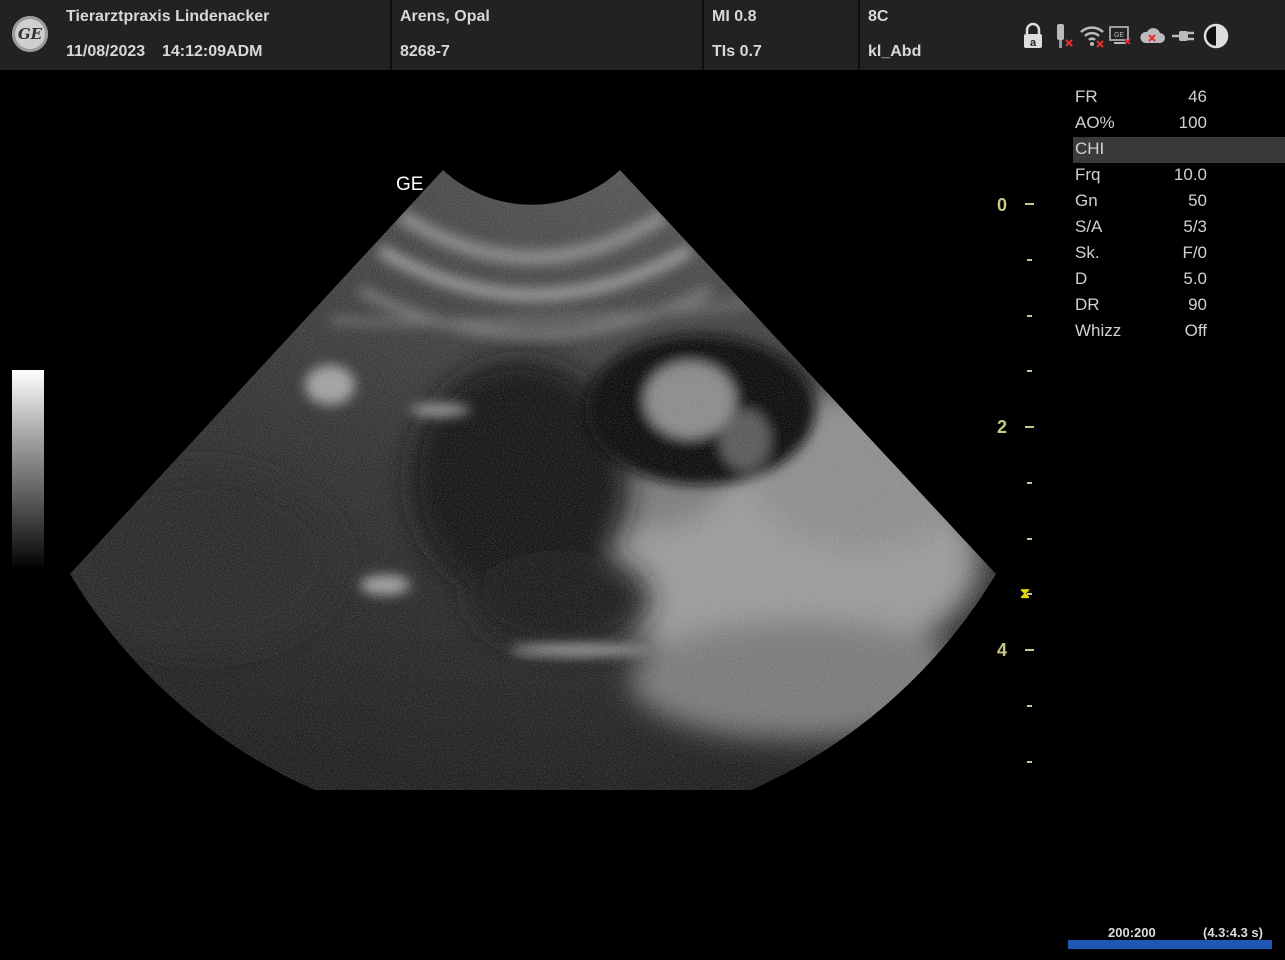  What do you see at coordinates (1179, 254) in the screenshot?
I see `param-row-sk: Sk. F/0` at bounding box center [1179, 254].